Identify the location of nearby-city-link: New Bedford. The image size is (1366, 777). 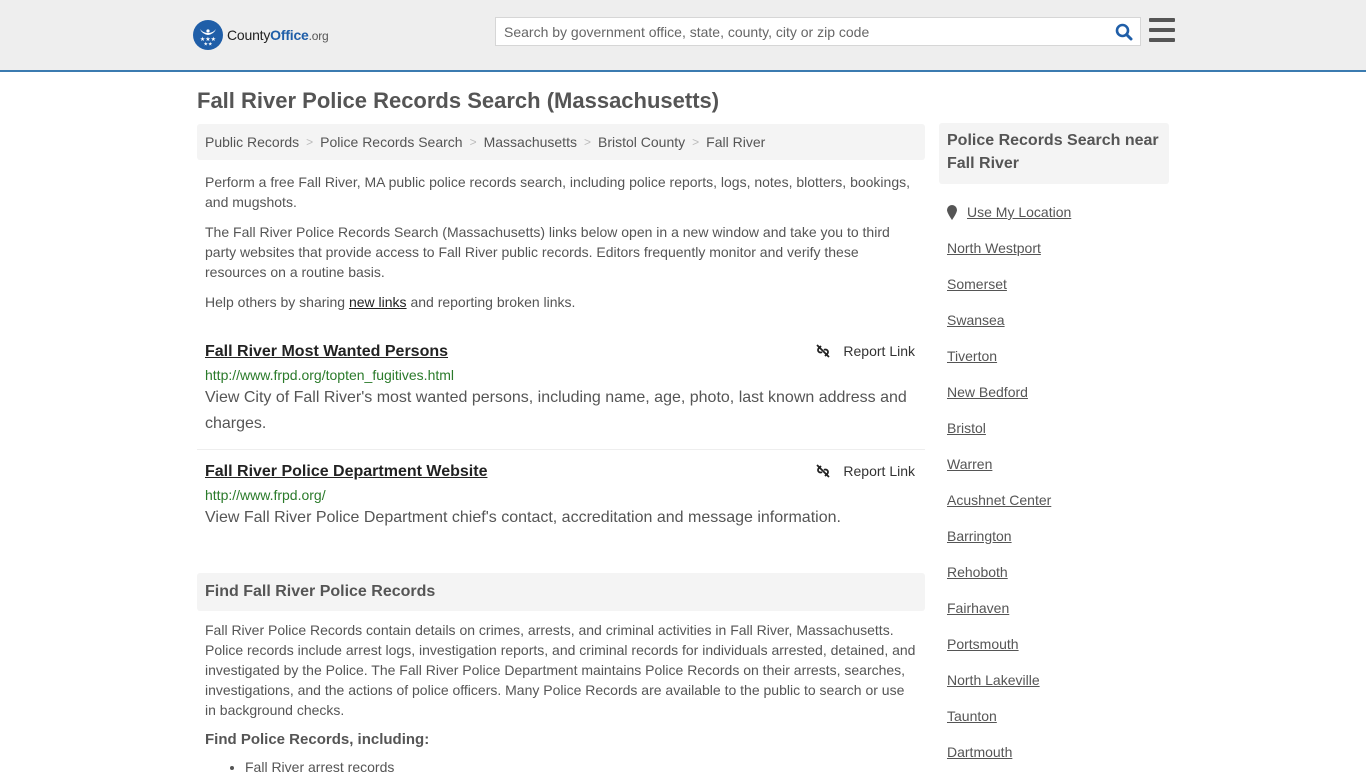
(1054, 392).